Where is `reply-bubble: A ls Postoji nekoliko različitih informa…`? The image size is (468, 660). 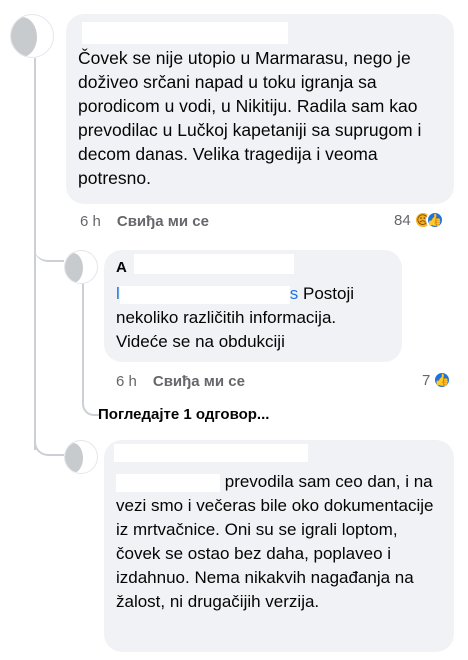
reply-bubble: A ls Postoji nekoliko različitih informa… is located at coordinates (253, 306).